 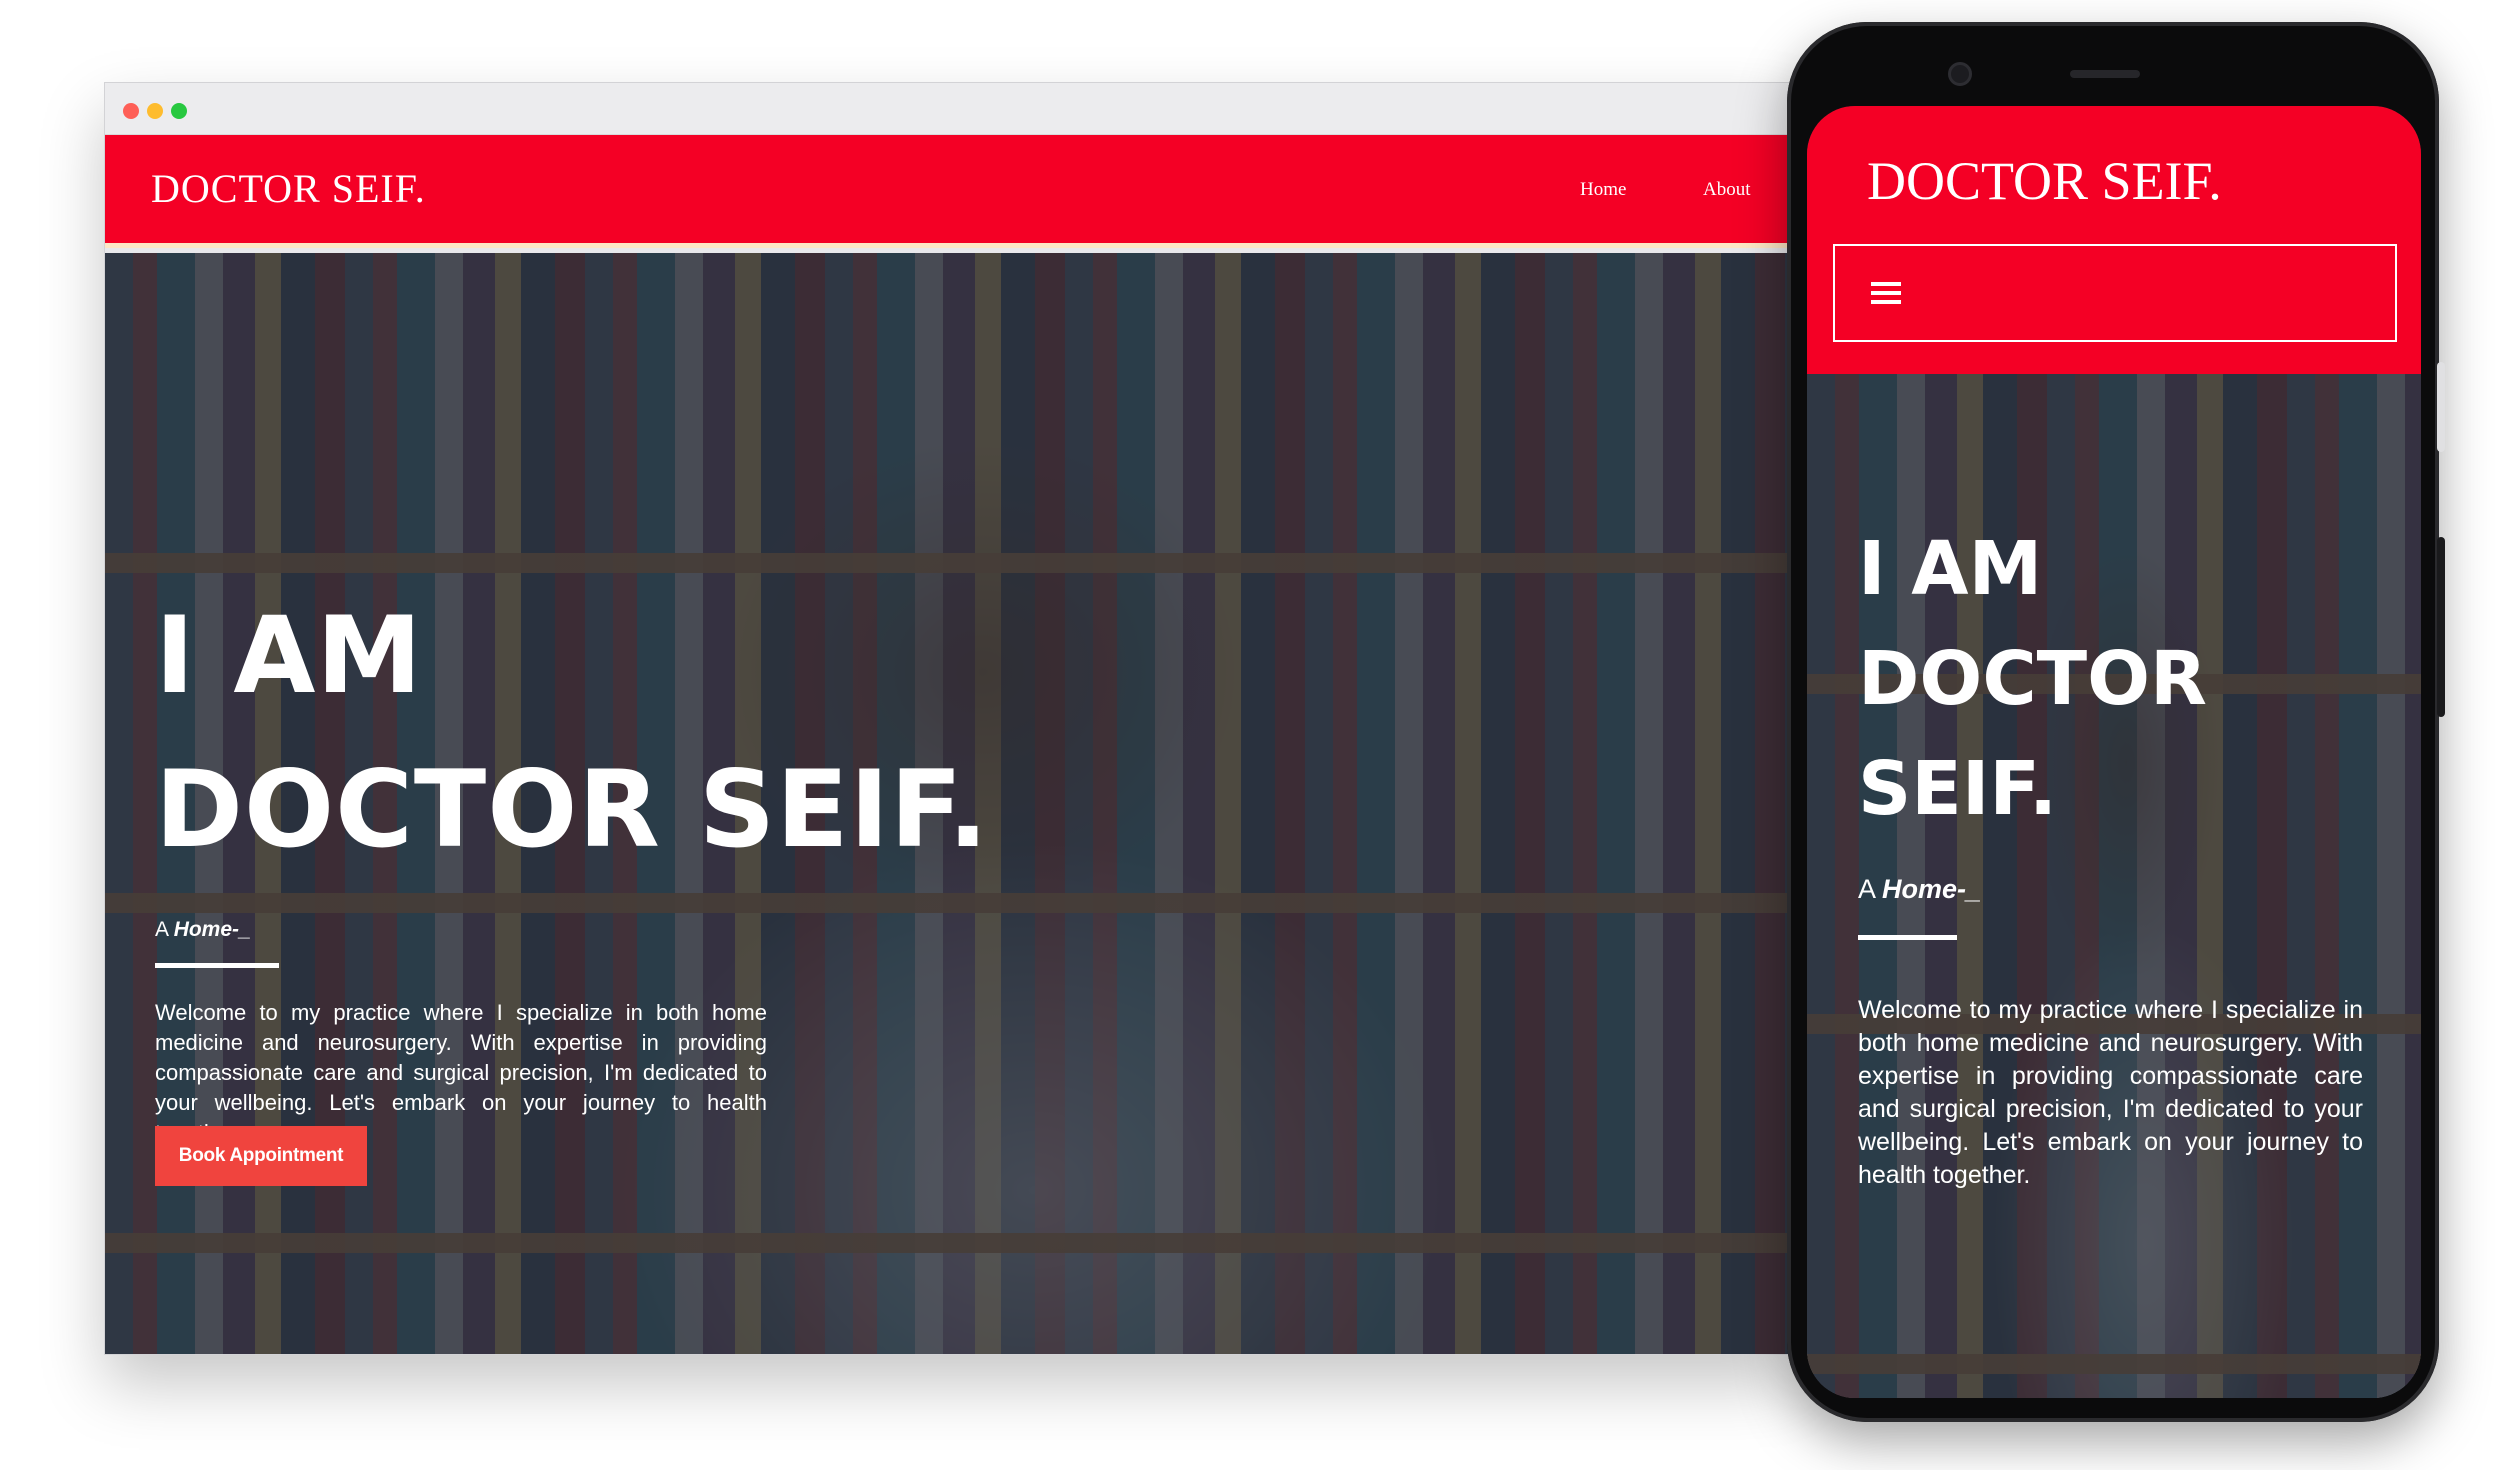 What do you see at coordinates (1603, 190) in the screenshot?
I see `nav-link-home: Home` at bounding box center [1603, 190].